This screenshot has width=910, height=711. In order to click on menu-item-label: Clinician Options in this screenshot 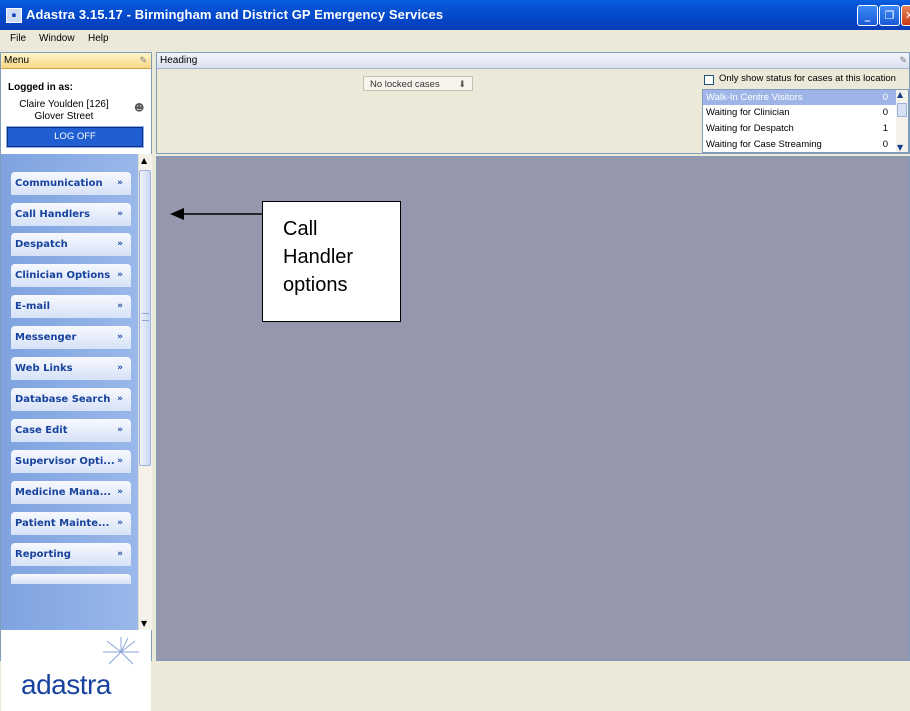, I will do `click(63, 275)`.